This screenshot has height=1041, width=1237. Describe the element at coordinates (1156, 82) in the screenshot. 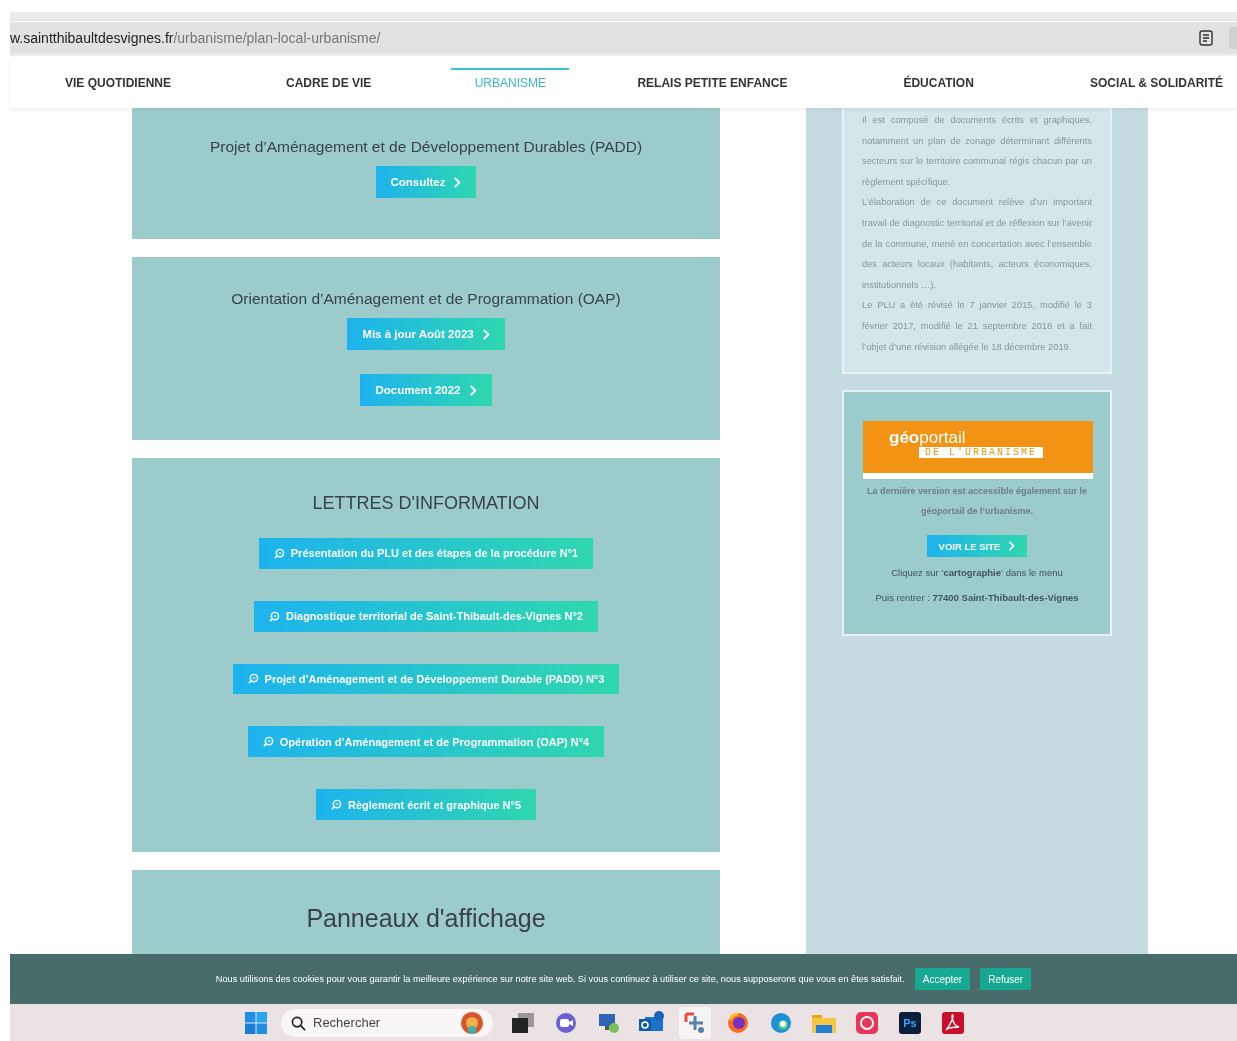

I see `nav-tab: SOCIAL & SOLIDARITÉ` at that location.